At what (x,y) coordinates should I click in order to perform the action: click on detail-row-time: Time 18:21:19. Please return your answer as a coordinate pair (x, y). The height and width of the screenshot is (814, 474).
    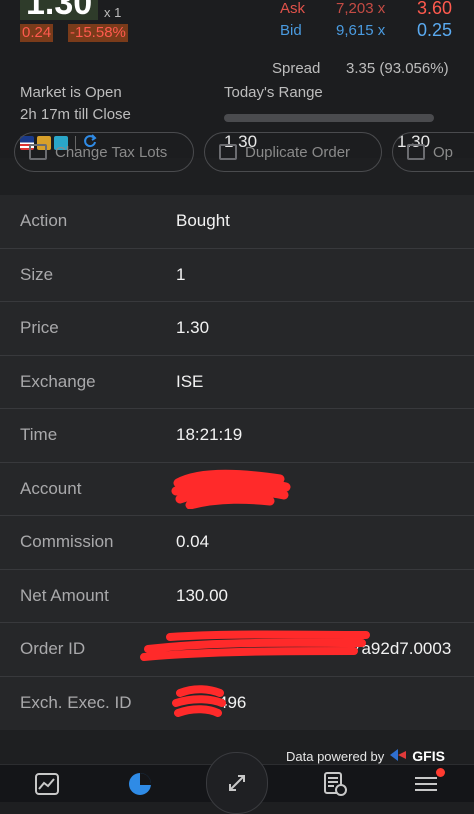
    Looking at the image, I should click on (237, 436).